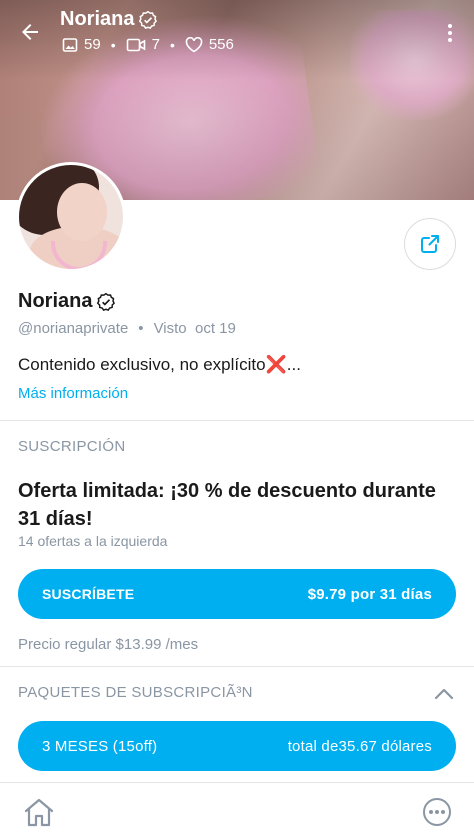 The image size is (474, 836). Describe the element at coordinates (359, 746) in the screenshot. I see `bundle-price: total de35.67 dólares` at that location.